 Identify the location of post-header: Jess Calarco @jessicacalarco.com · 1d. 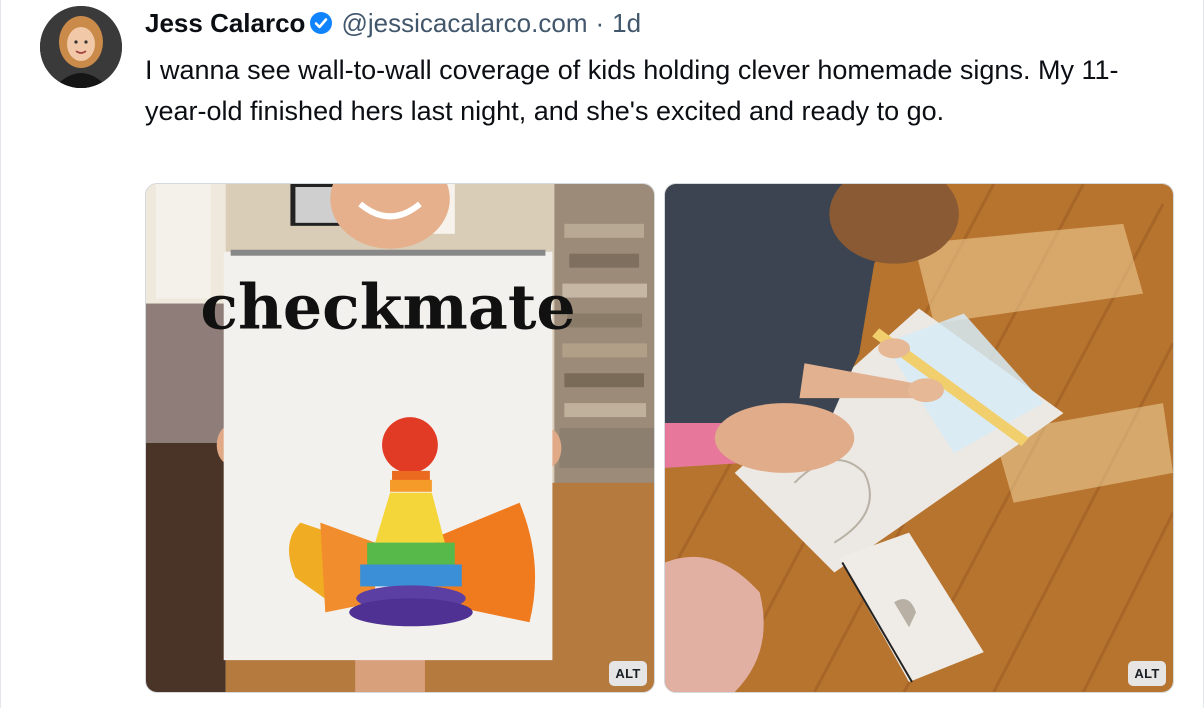
(393, 23).